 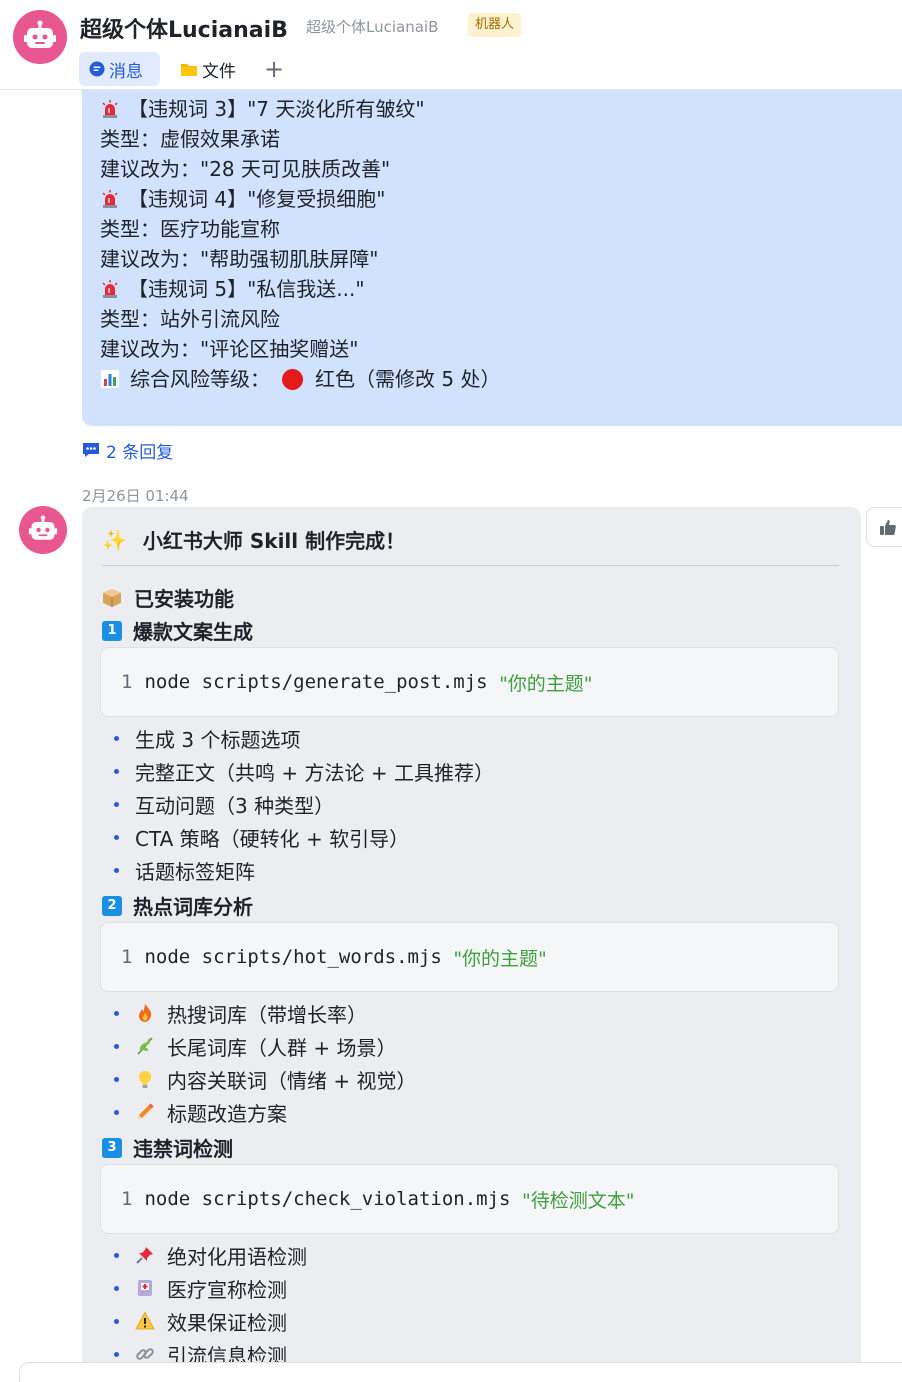 What do you see at coordinates (151, 1112) in the screenshot?
I see `pencil-icon` at bounding box center [151, 1112].